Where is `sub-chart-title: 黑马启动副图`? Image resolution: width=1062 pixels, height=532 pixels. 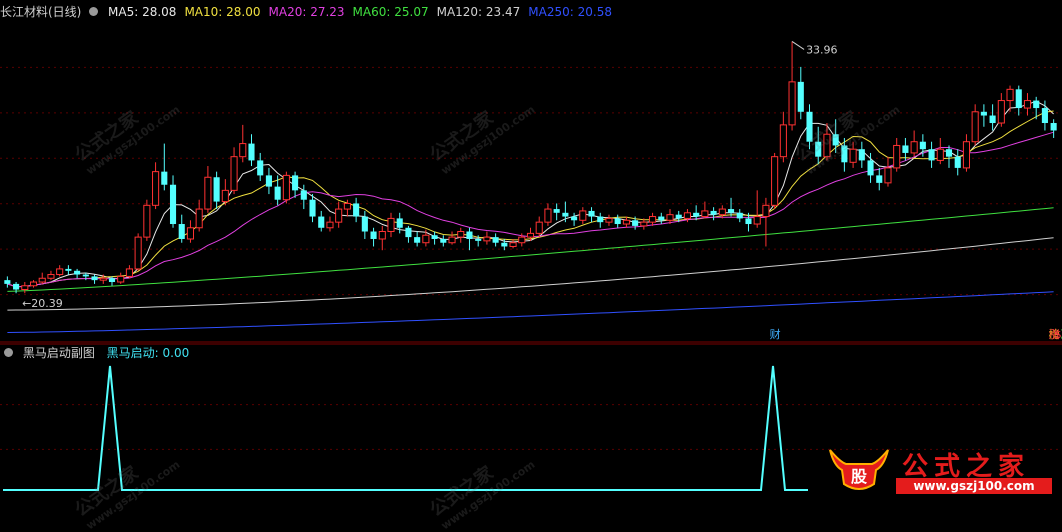
sub-chart-title: 黑马启动副图 is located at coordinates (58, 353).